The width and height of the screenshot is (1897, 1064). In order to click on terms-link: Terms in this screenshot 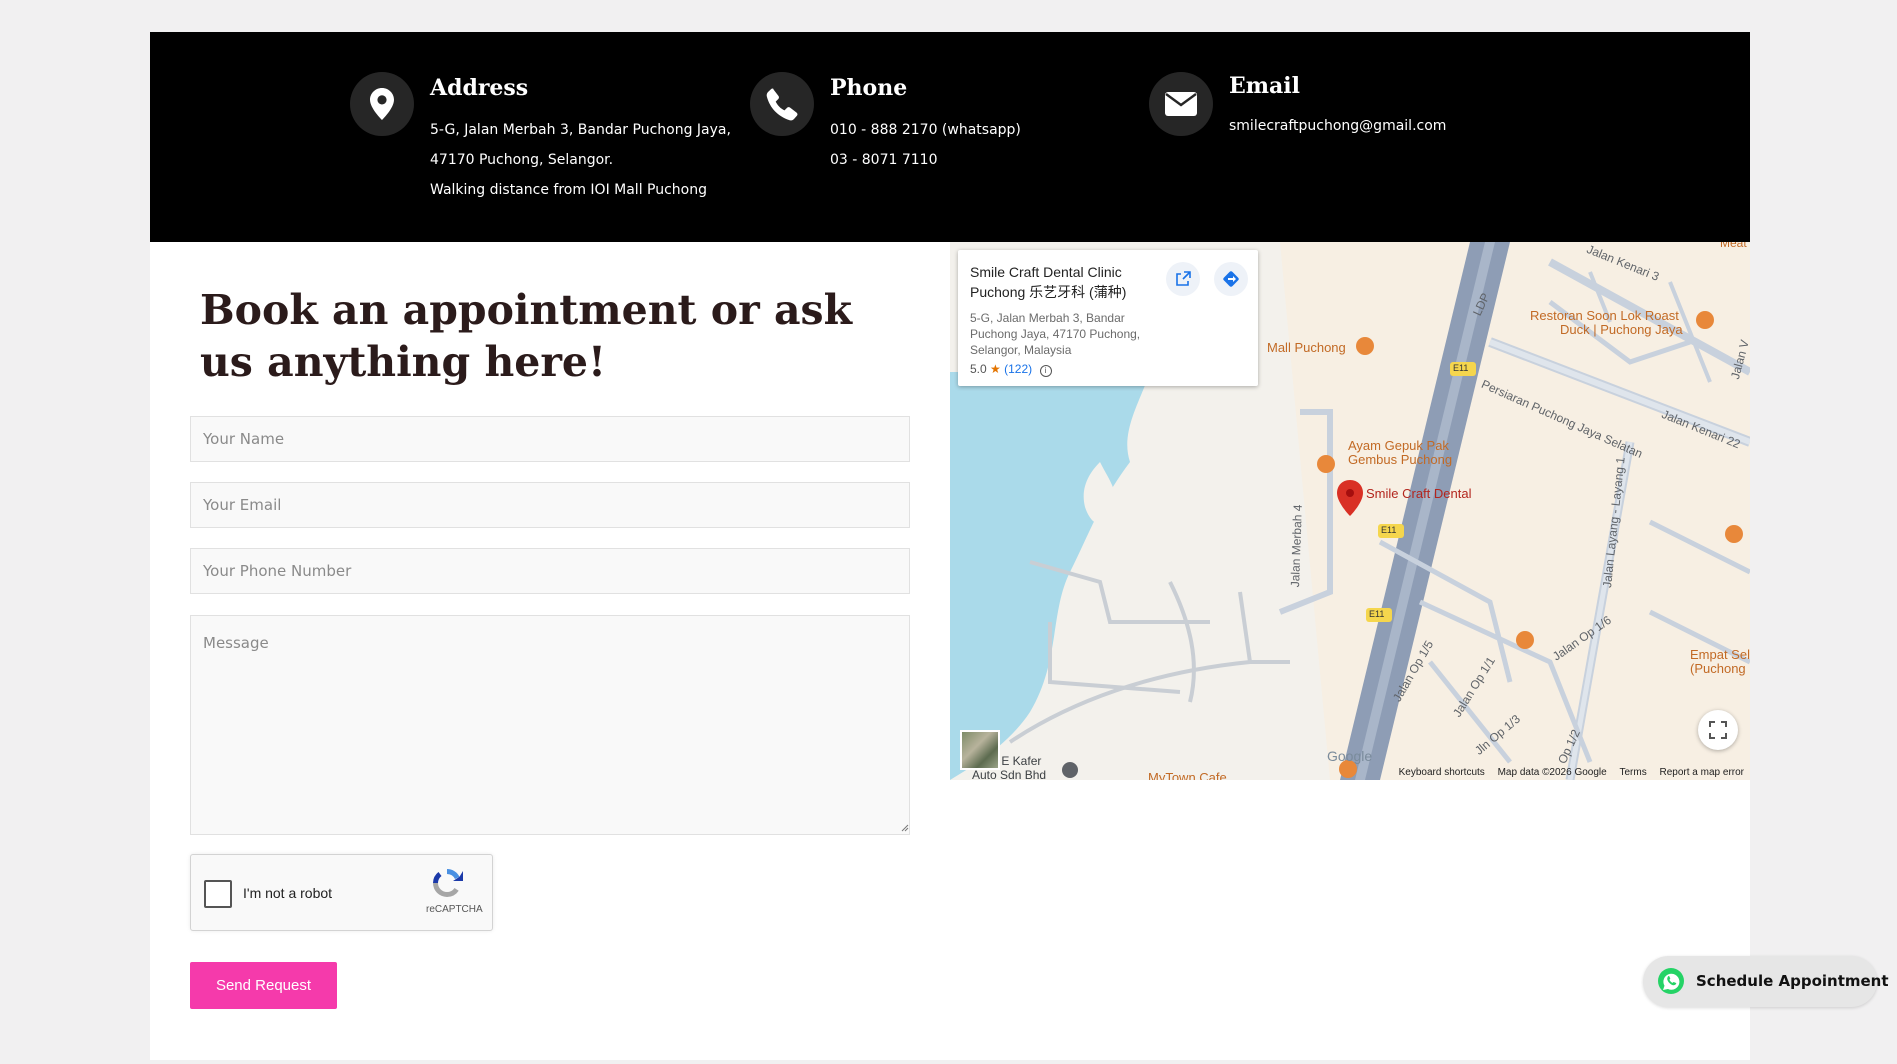, I will do `click(1633, 772)`.